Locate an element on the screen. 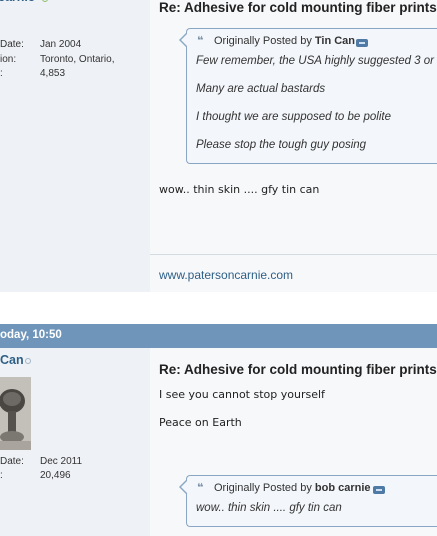 This screenshot has width=437, height=536. post-separator is located at coordinates (218, 308).